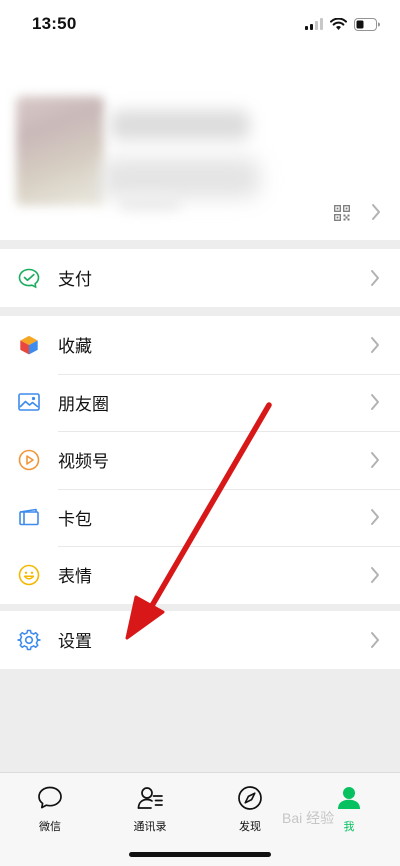 The height and width of the screenshot is (866, 400). What do you see at coordinates (75, 577) in the screenshot?
I see `menu-label-stickers: 表情` at bounding box center [75, 577].